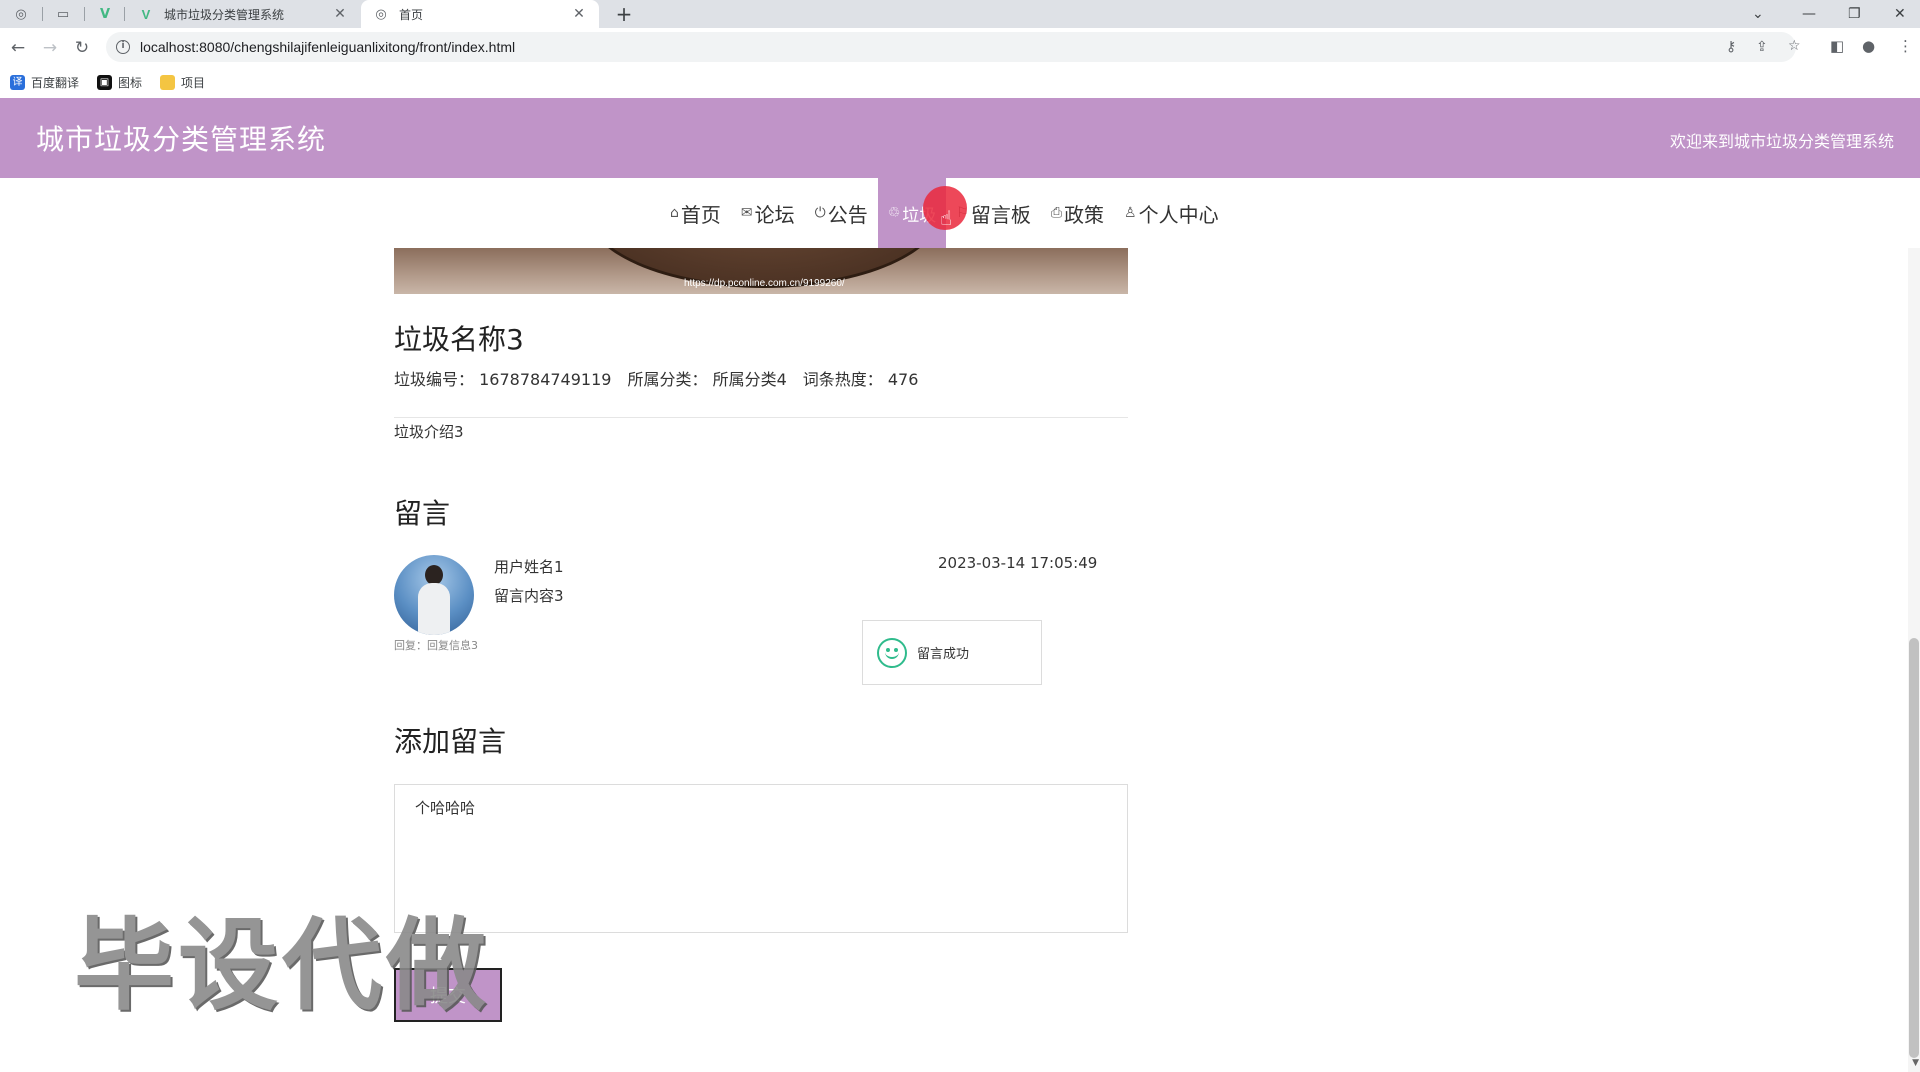  What do you see at coordinates (123, 47) in the screenshot?
I see `site-info-icon: i` at bounding box center [123, 47].